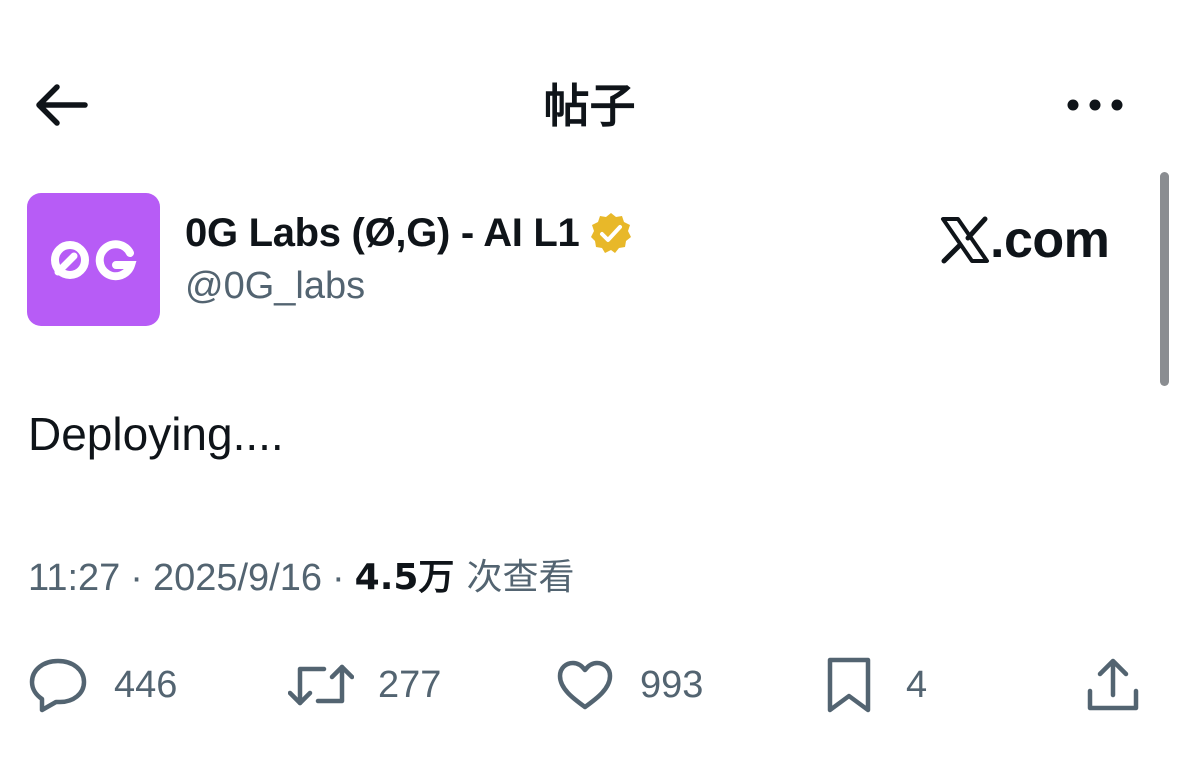 The height and width of the screenshot is (774, 1179). I want to click on user-handle: @0G_labs, so click(275, 286).